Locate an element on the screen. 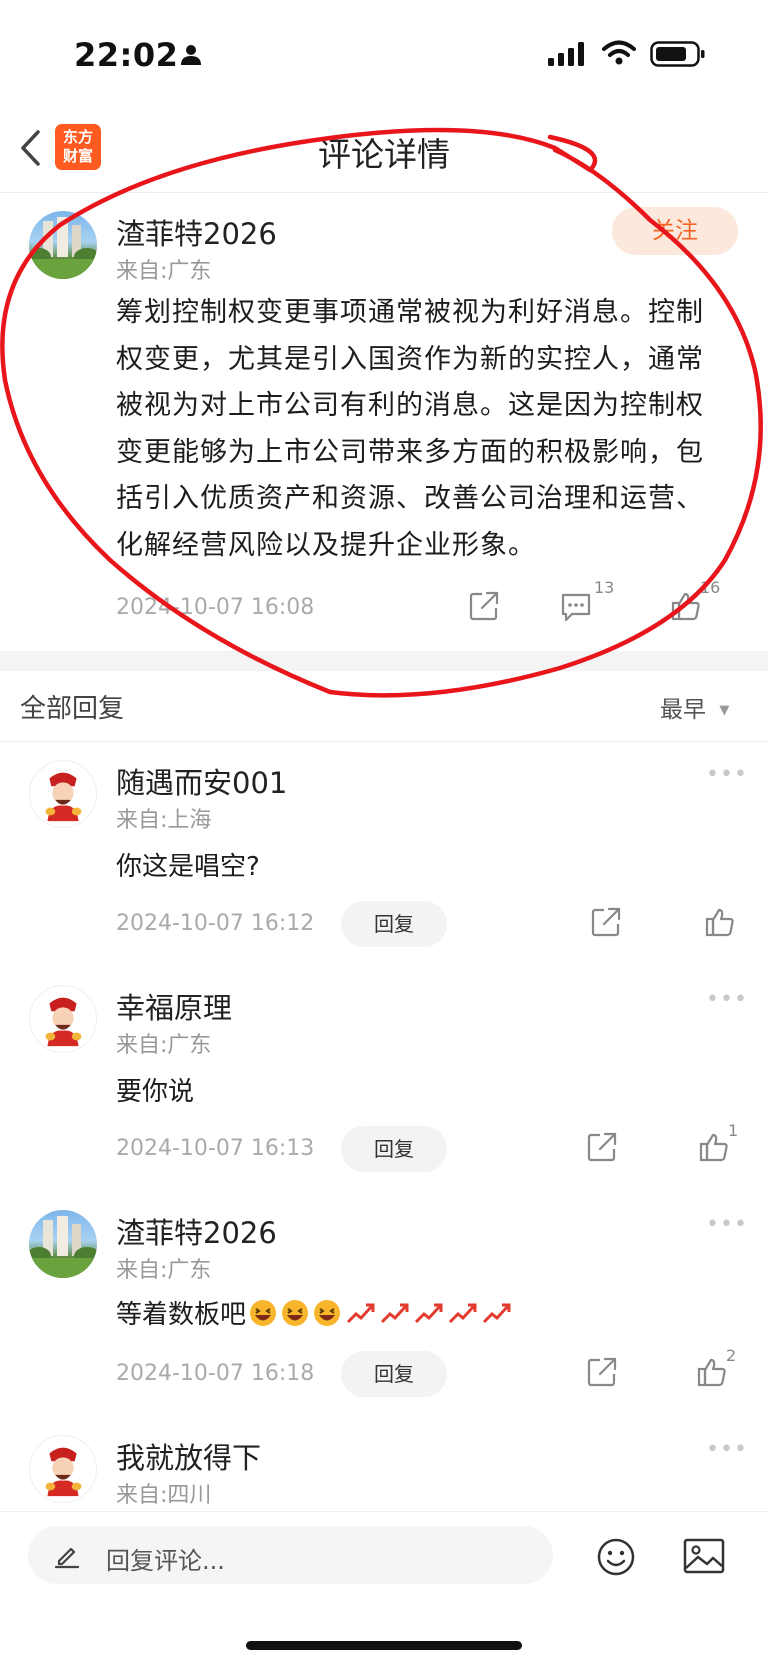  home-indicator is located at coordinates (384, 1645).